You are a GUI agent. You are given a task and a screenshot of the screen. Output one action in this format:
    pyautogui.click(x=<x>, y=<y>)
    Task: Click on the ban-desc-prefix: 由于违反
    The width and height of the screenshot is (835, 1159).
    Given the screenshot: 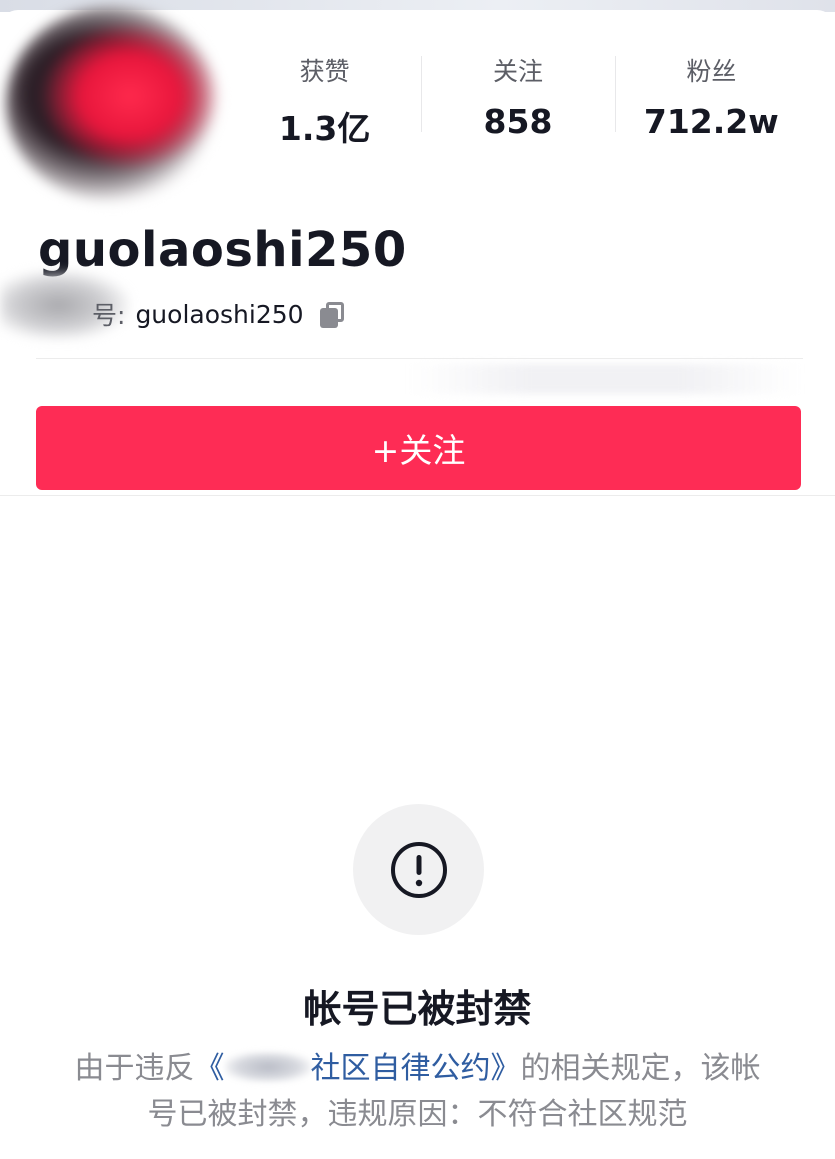 What is the action you would take?
    pyautogui.click(x=134, y=1068)
    